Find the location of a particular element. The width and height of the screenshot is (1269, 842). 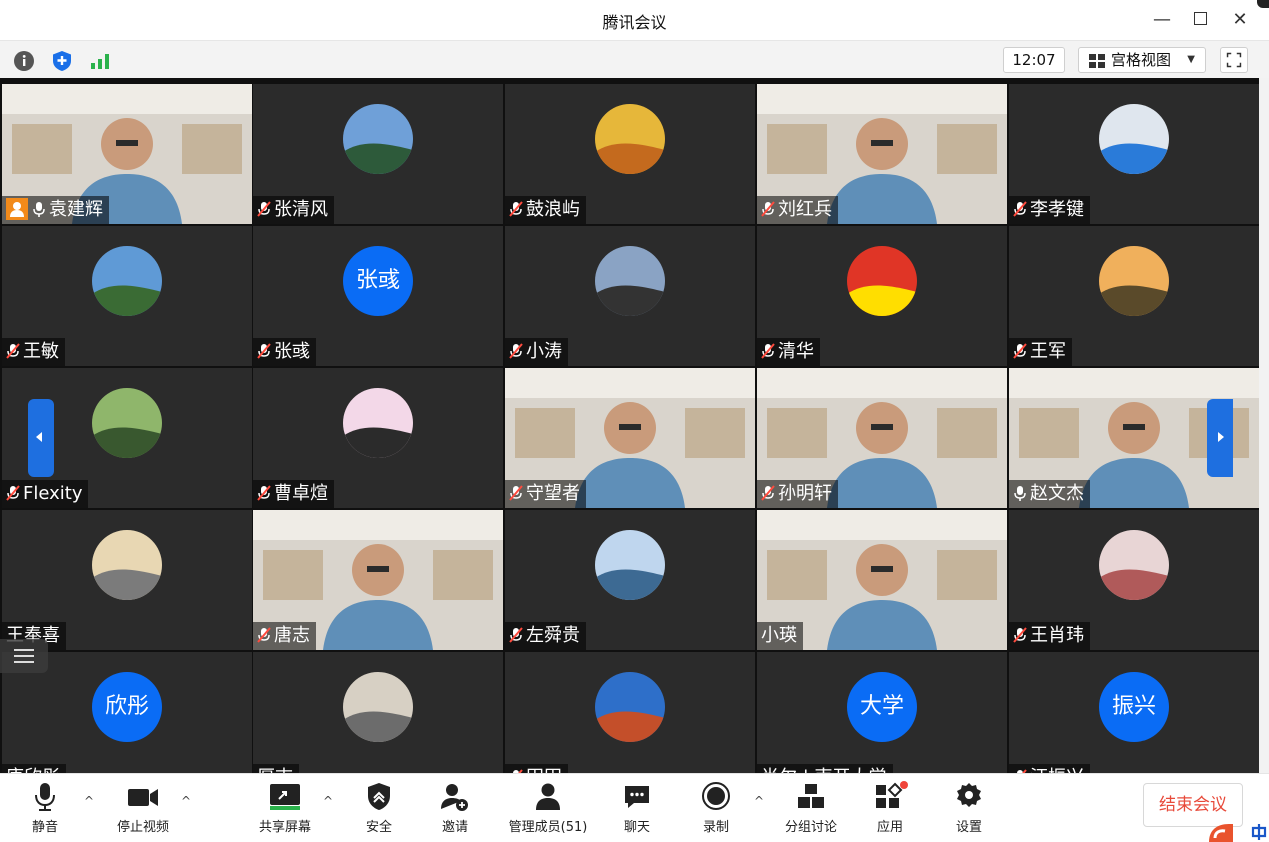

participant-name-tag: 刘红兵 is located at coordinates (797, 210).